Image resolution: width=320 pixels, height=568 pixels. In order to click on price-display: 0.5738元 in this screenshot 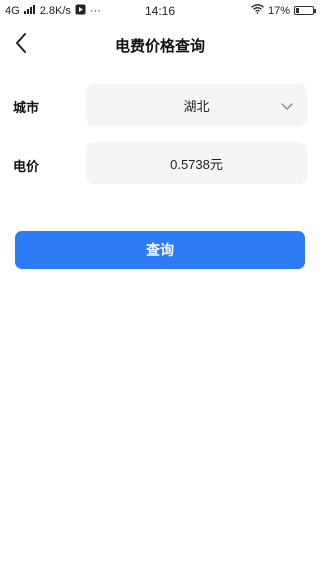, I will do `click(196, 163)`.